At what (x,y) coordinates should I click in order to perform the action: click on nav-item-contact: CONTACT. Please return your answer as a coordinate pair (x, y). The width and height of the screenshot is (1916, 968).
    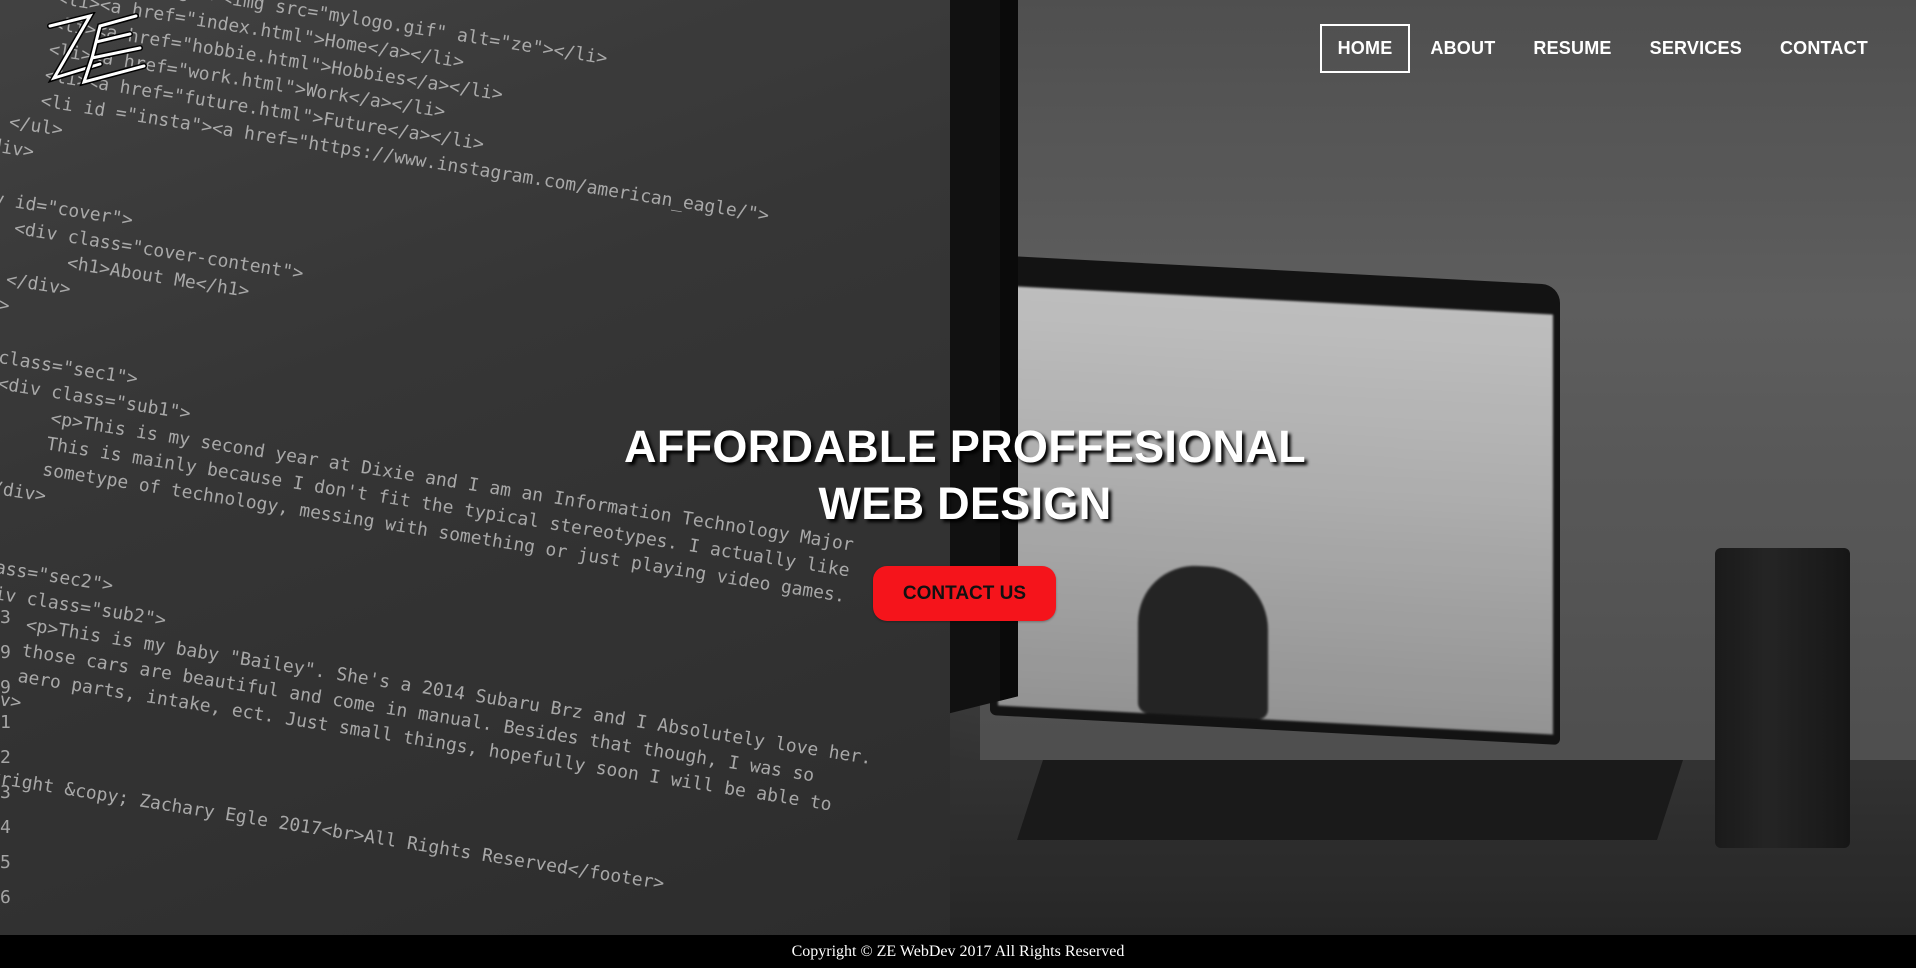
    Looking at the image, I should click on (1824, 48).